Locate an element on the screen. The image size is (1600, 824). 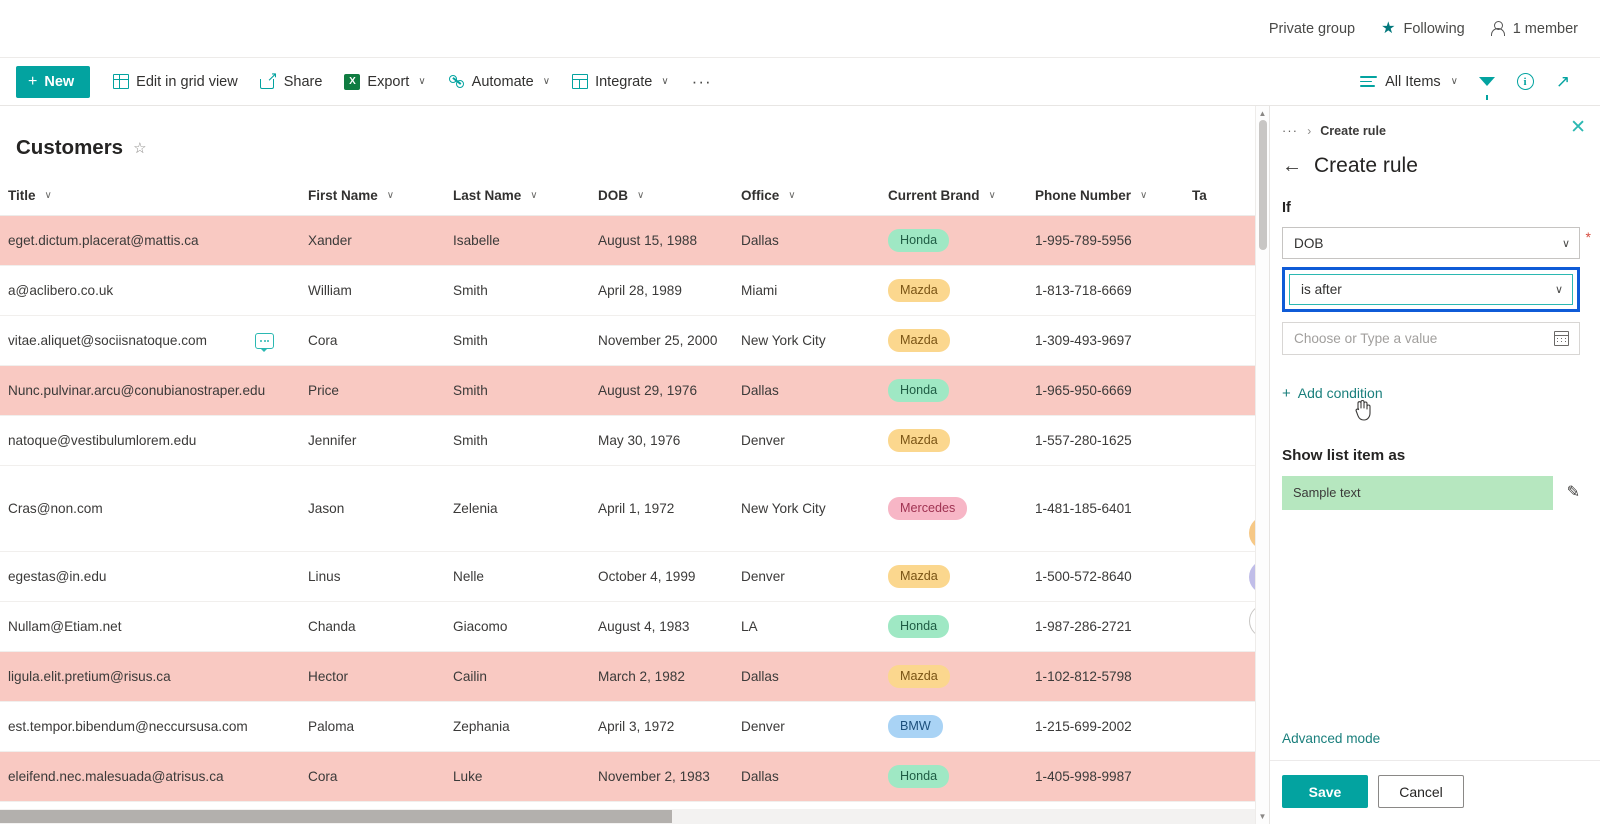
cell-last-name: Luke is located at coordinates (517, 776).